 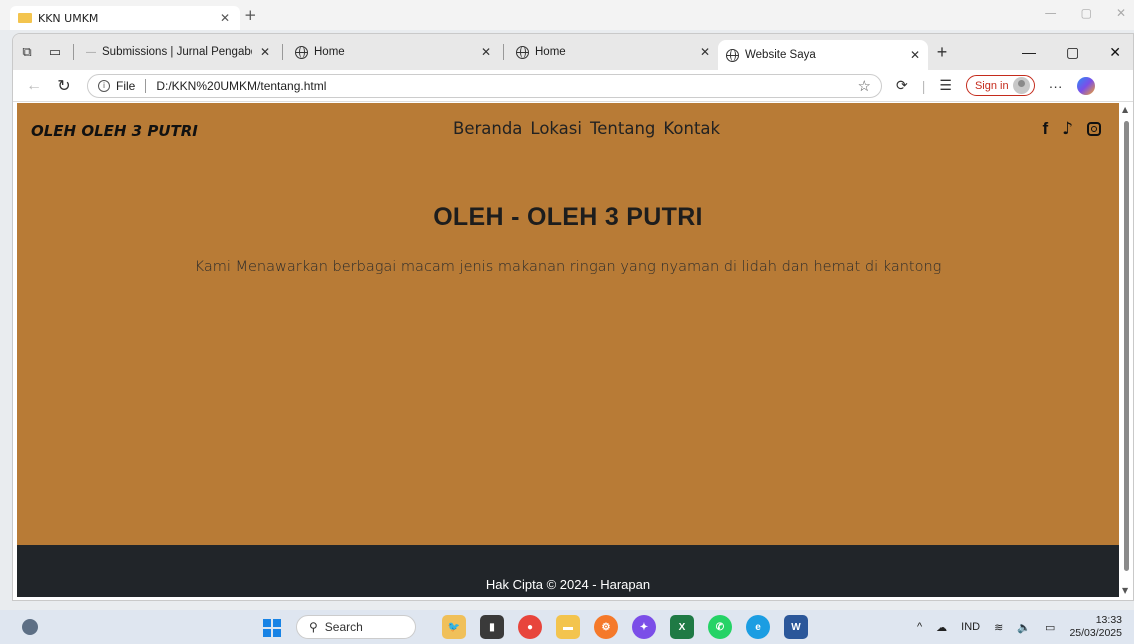 What do you see at coordinates (64, 86) in the screenshot?
I see `refresh-icon: ↻` at bounding box center [64, 86].